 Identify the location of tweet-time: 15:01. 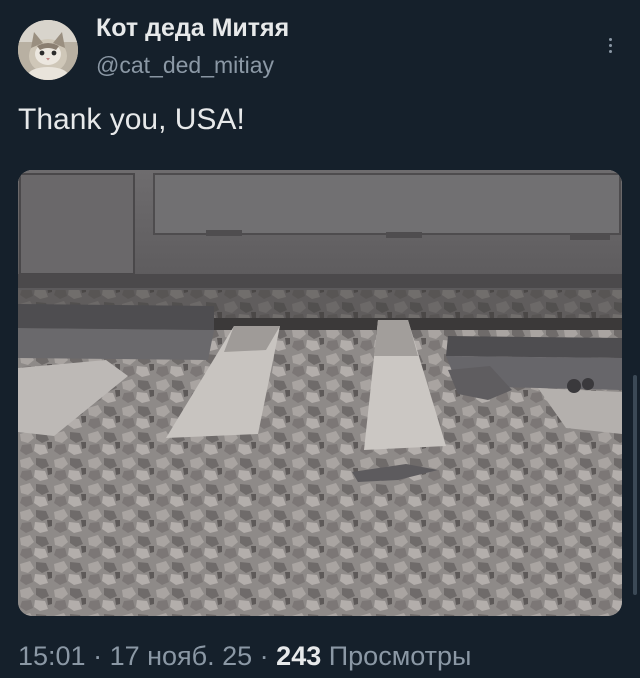
(52, 656).